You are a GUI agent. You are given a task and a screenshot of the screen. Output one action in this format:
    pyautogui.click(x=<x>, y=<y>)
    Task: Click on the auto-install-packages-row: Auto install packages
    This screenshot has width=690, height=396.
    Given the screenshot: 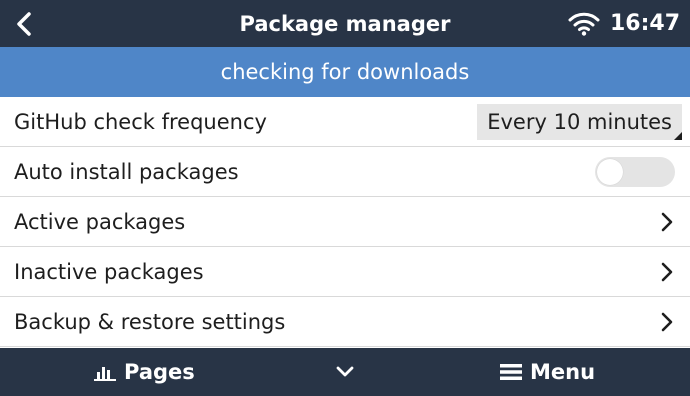 What is the action you would take?
    pyautogui.click(x=345, y=172)
    